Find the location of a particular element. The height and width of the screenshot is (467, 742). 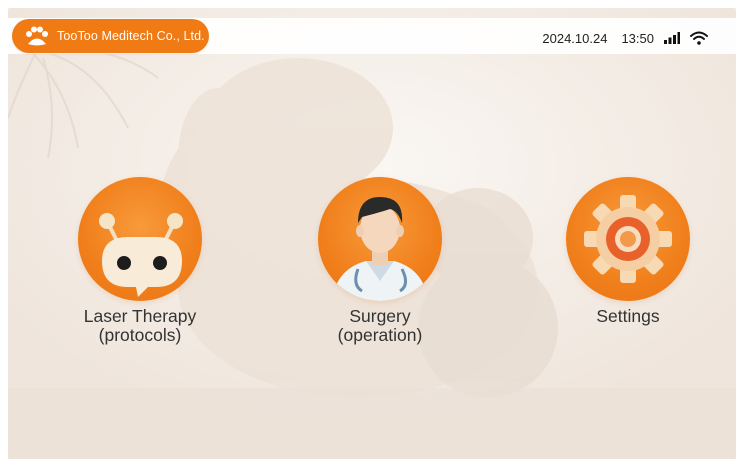

status-time: 13:50 is located at coordinates (637, 38).